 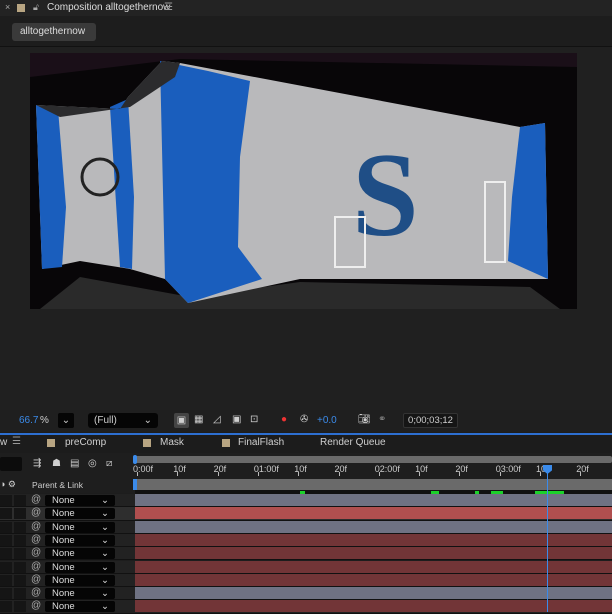 What do you see at coordinates (236, 419) in the screenshot?
I see `region-of-interest-icon: ▣` at bounding box center [236, 419].